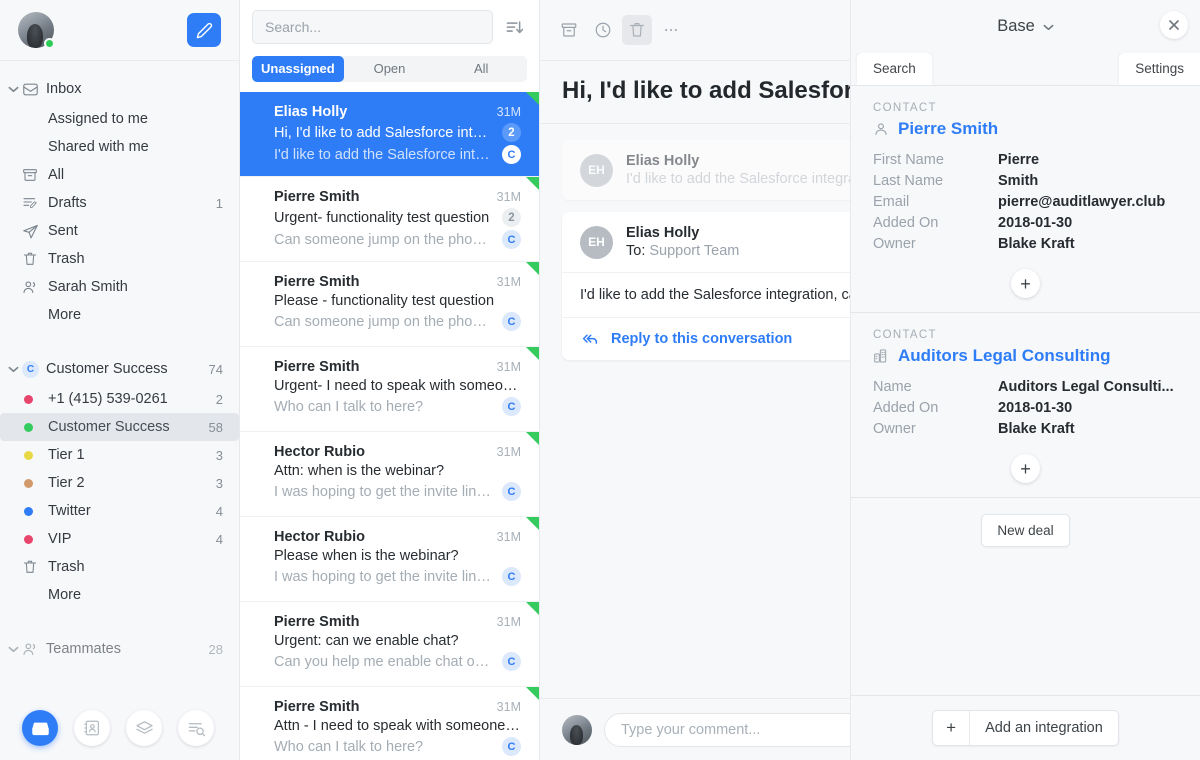 The height and width of the screenshot is (760, 1200). I want to click on search-row, so click(389, 27).